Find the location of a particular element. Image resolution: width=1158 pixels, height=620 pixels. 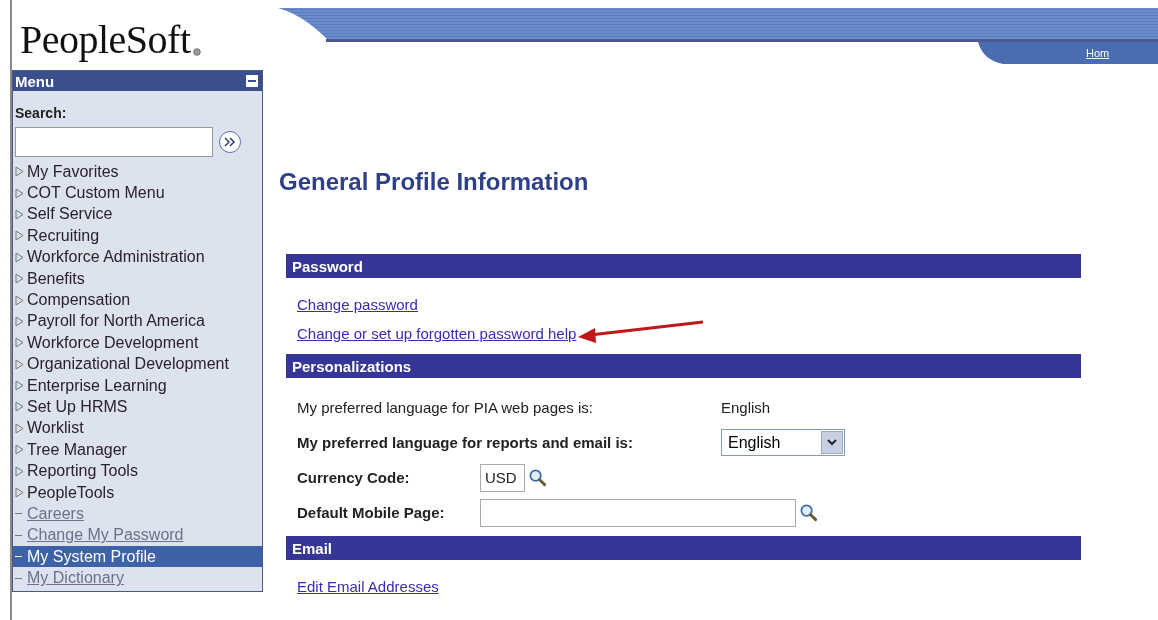

input-field: USD is located at coordinates (502, 477).